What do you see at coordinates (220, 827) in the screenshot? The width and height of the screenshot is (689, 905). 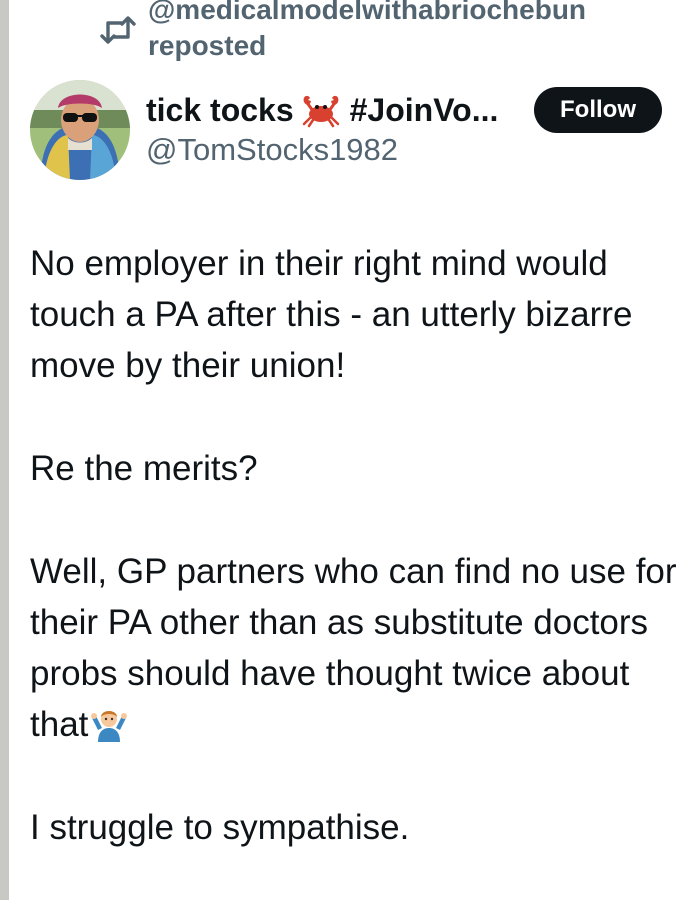 I see `tweet-paragraph: I struggle to sympathise.` at bounding box center [220, 827].